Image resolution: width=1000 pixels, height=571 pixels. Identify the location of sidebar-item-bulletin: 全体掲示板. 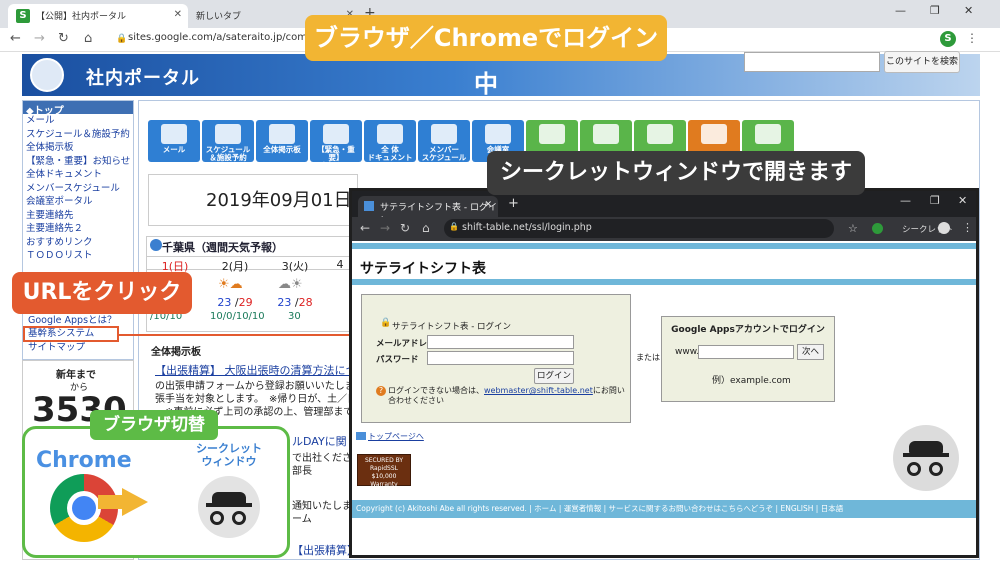
(78, 148).